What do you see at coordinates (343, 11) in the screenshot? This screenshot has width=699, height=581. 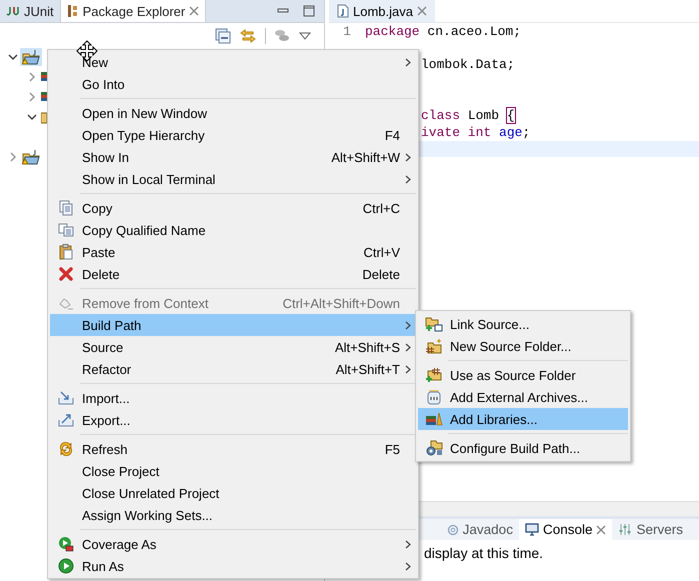 I see `java-file-icon` at bounding box center [343, 11].